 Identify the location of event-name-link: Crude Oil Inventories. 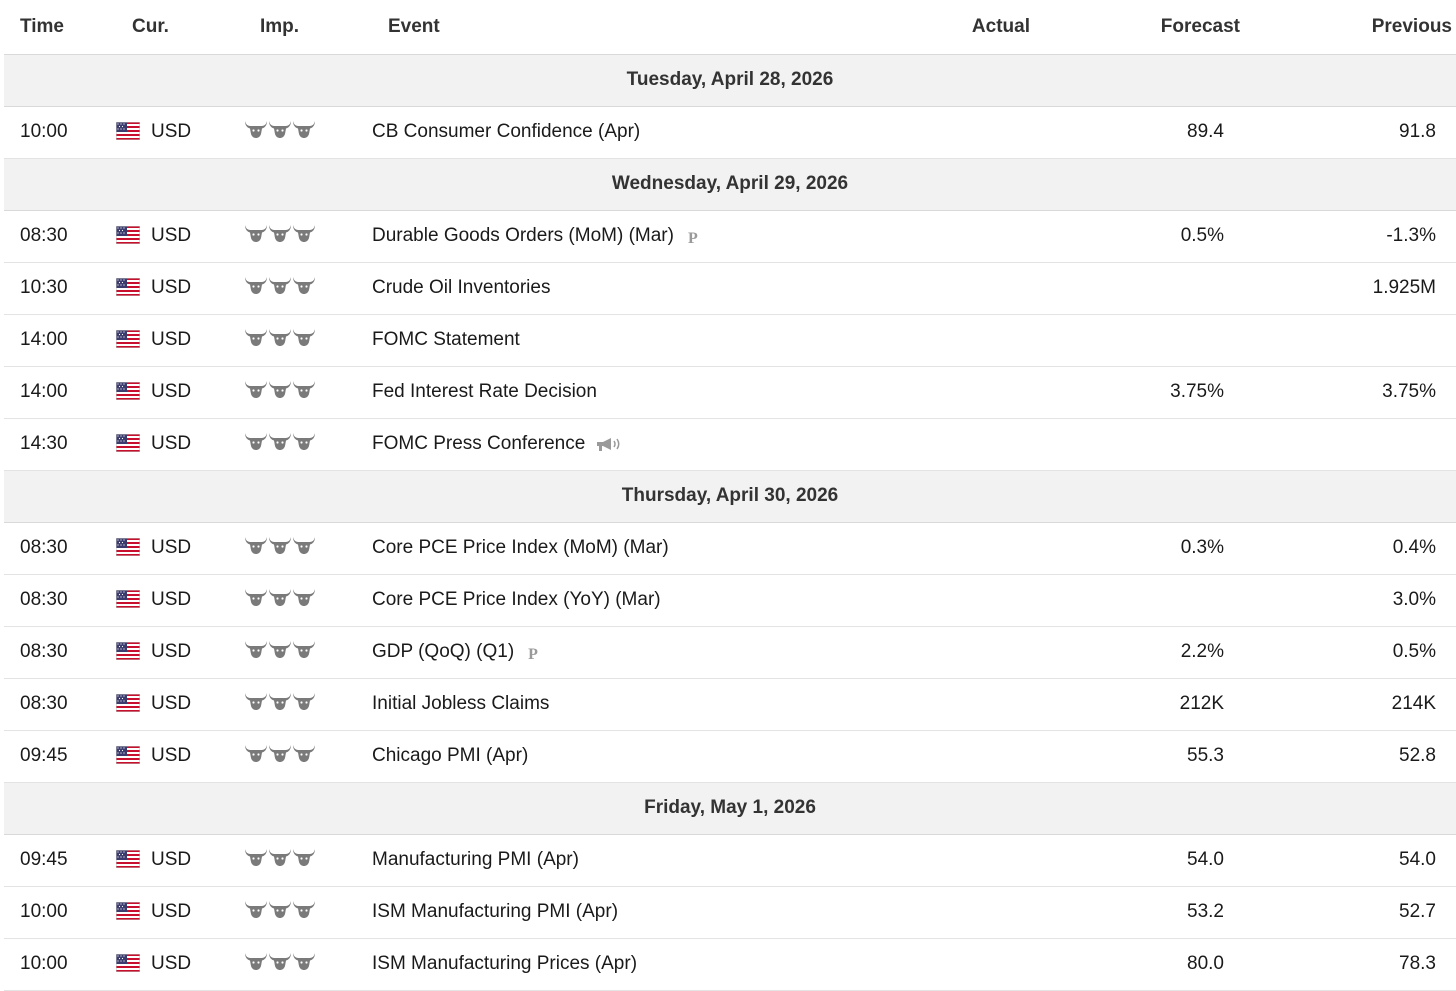
(461, 287).